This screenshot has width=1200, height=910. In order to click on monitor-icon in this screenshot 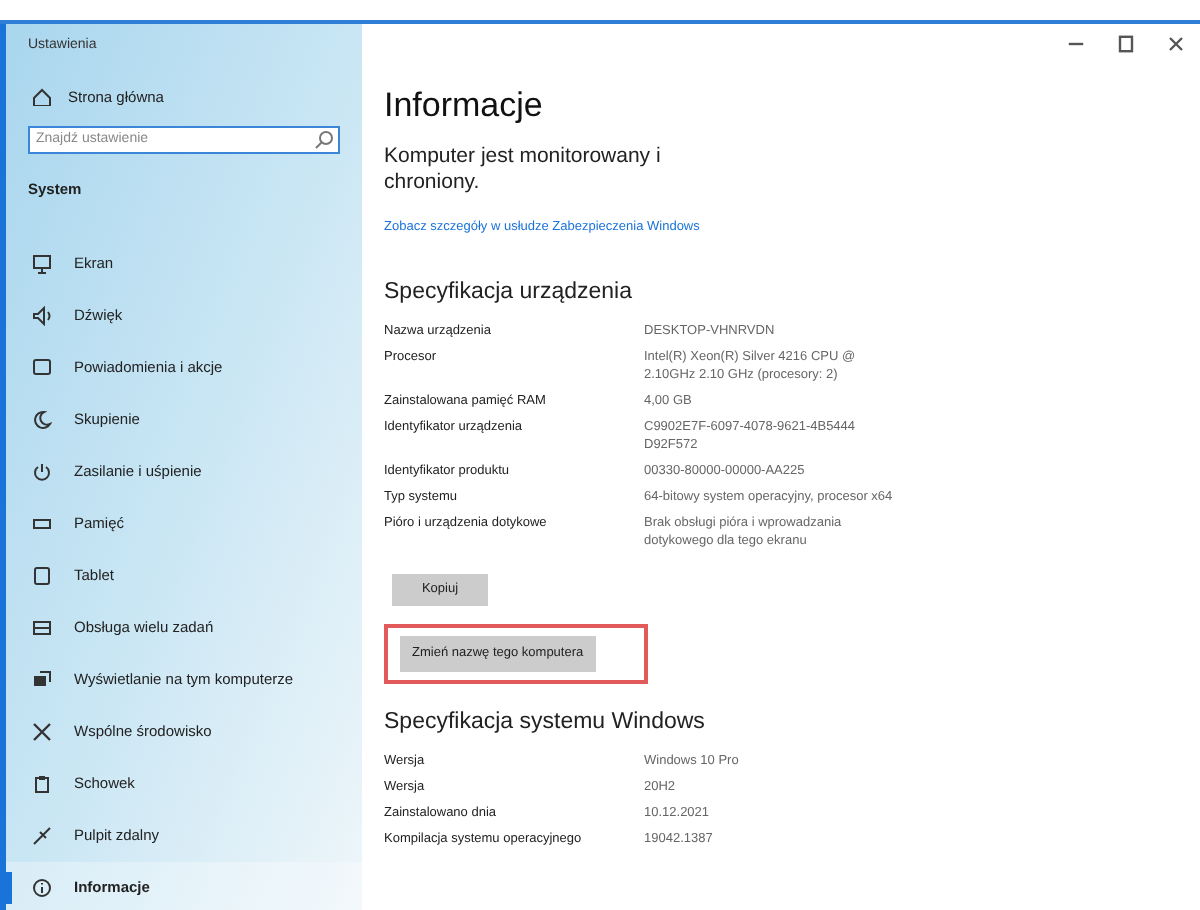, I will do `click(42, 264)`.